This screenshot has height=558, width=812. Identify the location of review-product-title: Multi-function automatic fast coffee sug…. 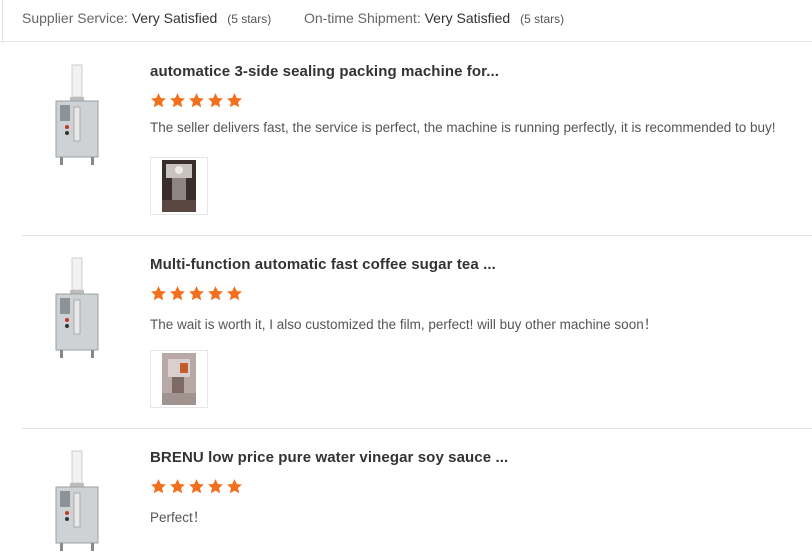
(323, 264).